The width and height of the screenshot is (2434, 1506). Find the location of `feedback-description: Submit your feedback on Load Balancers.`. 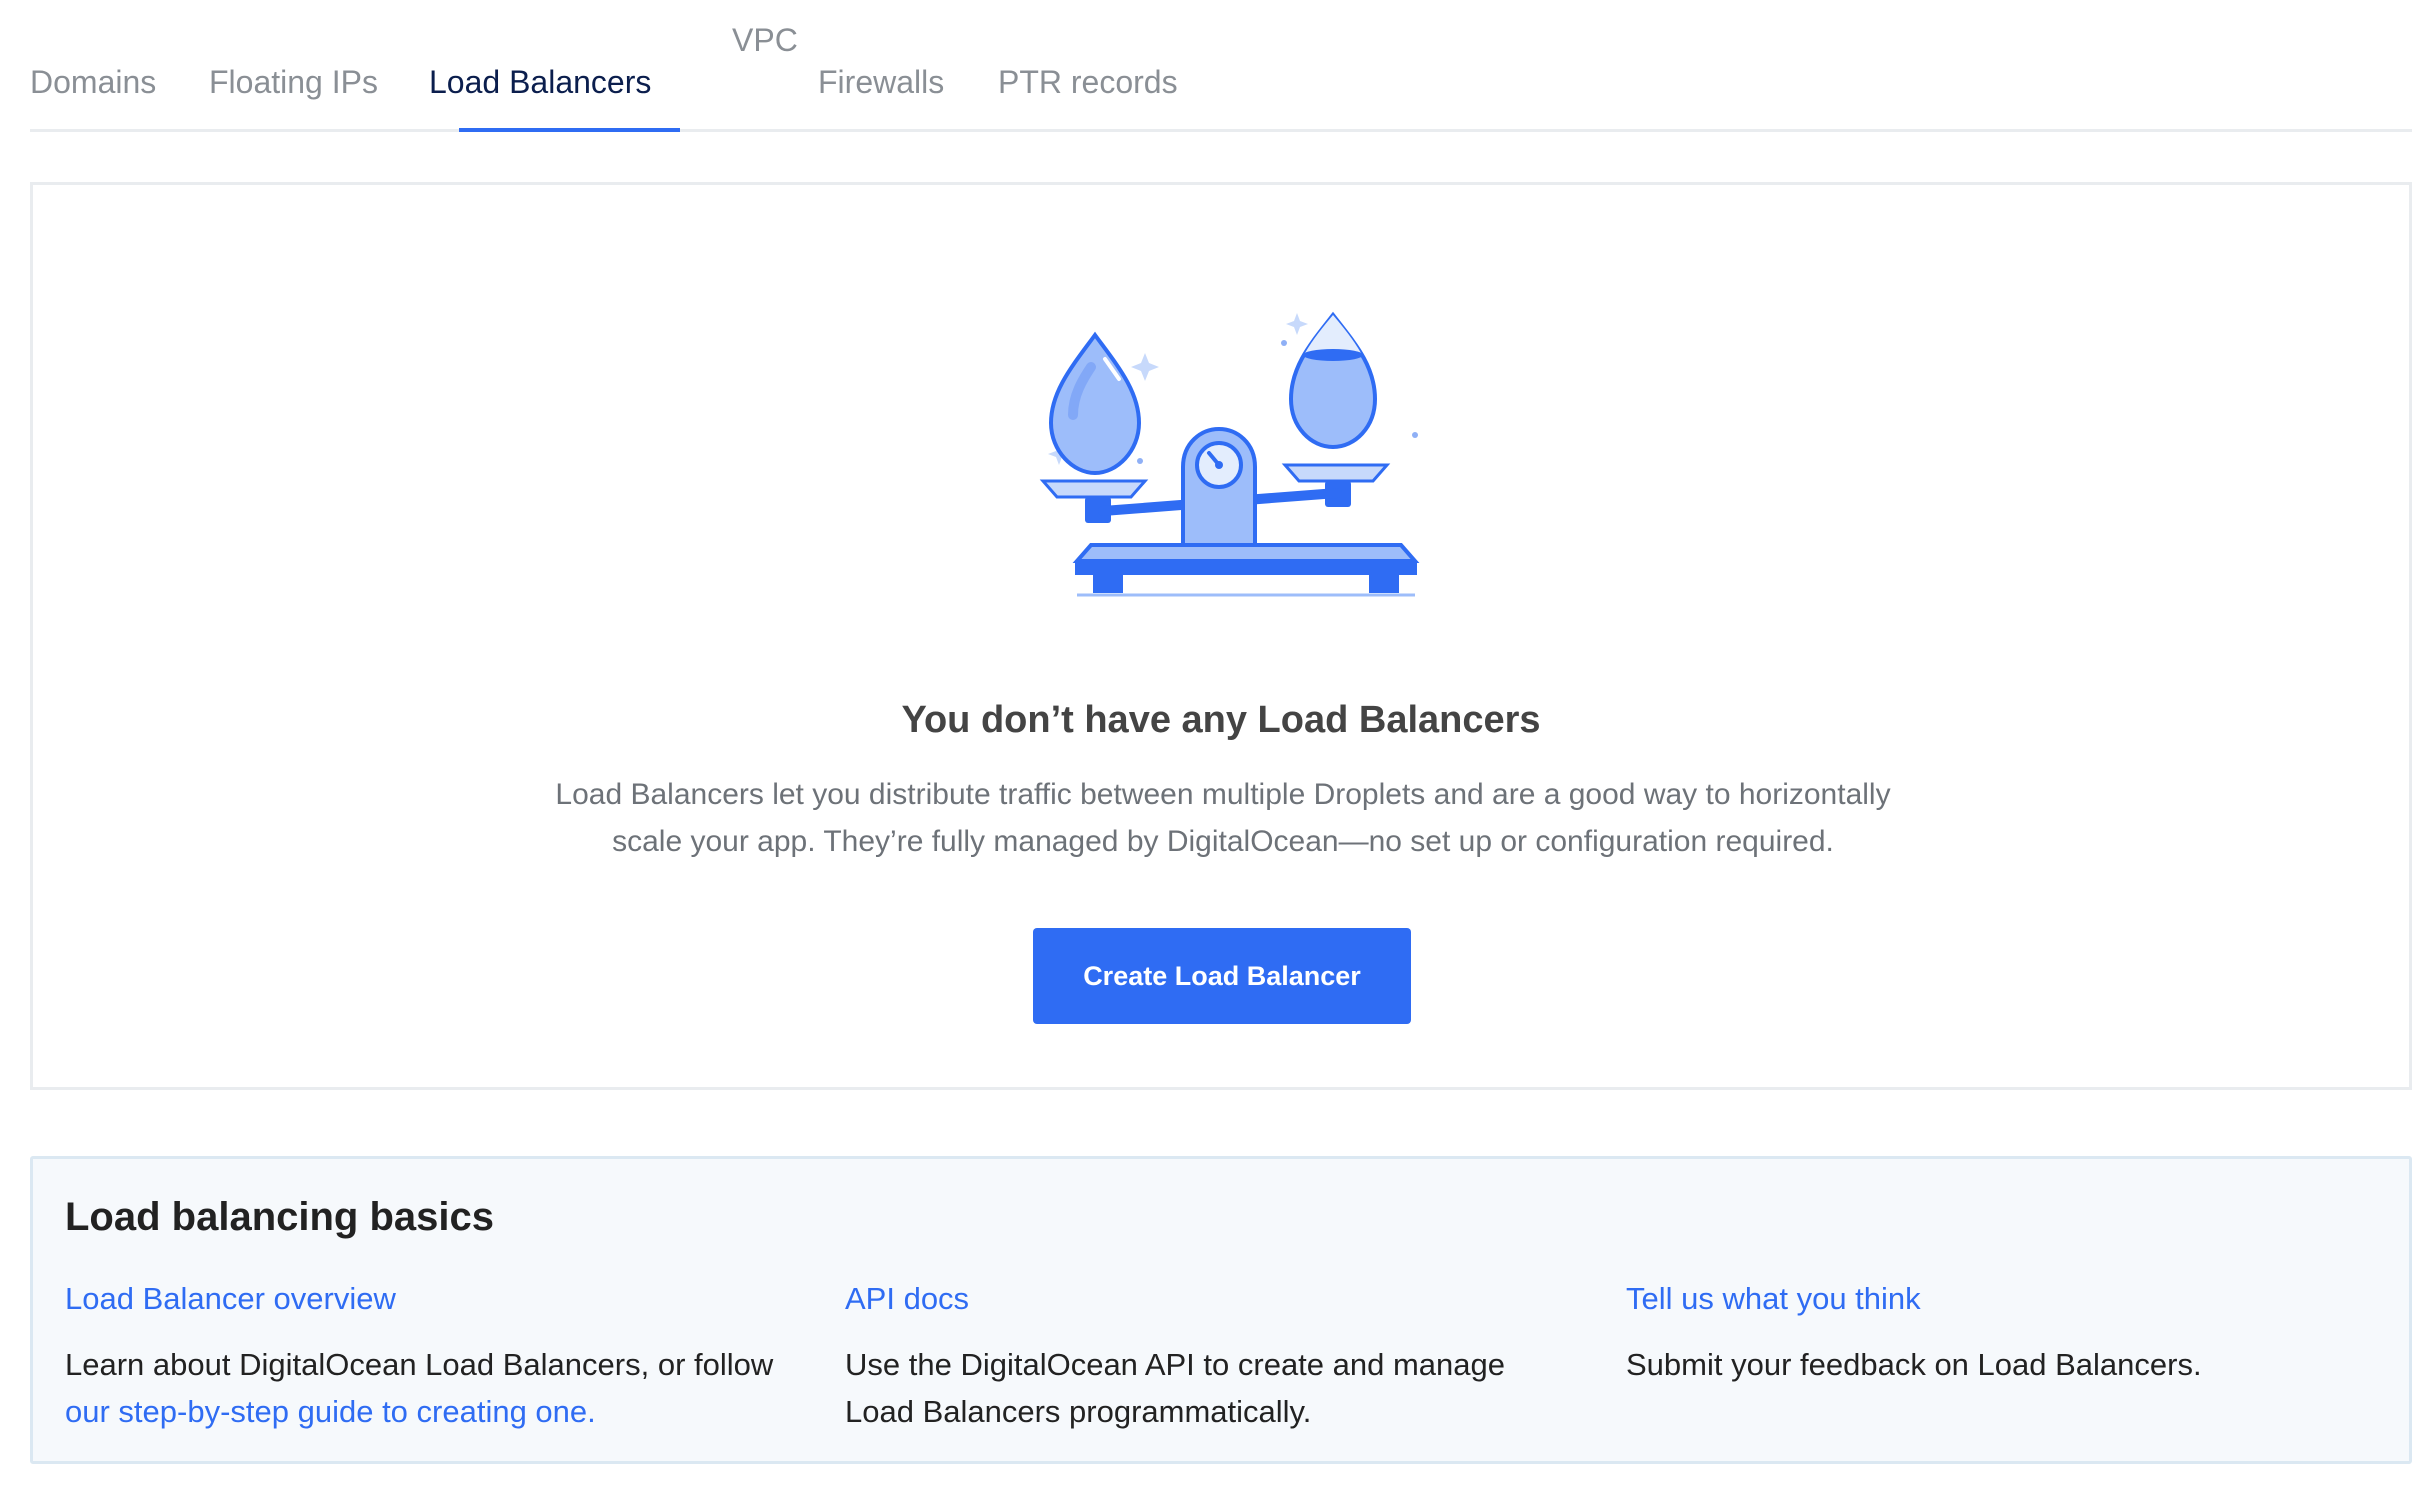

feedback-description: Submit your feedback on Load Balancers. is located at coordinates (1914, 1364).